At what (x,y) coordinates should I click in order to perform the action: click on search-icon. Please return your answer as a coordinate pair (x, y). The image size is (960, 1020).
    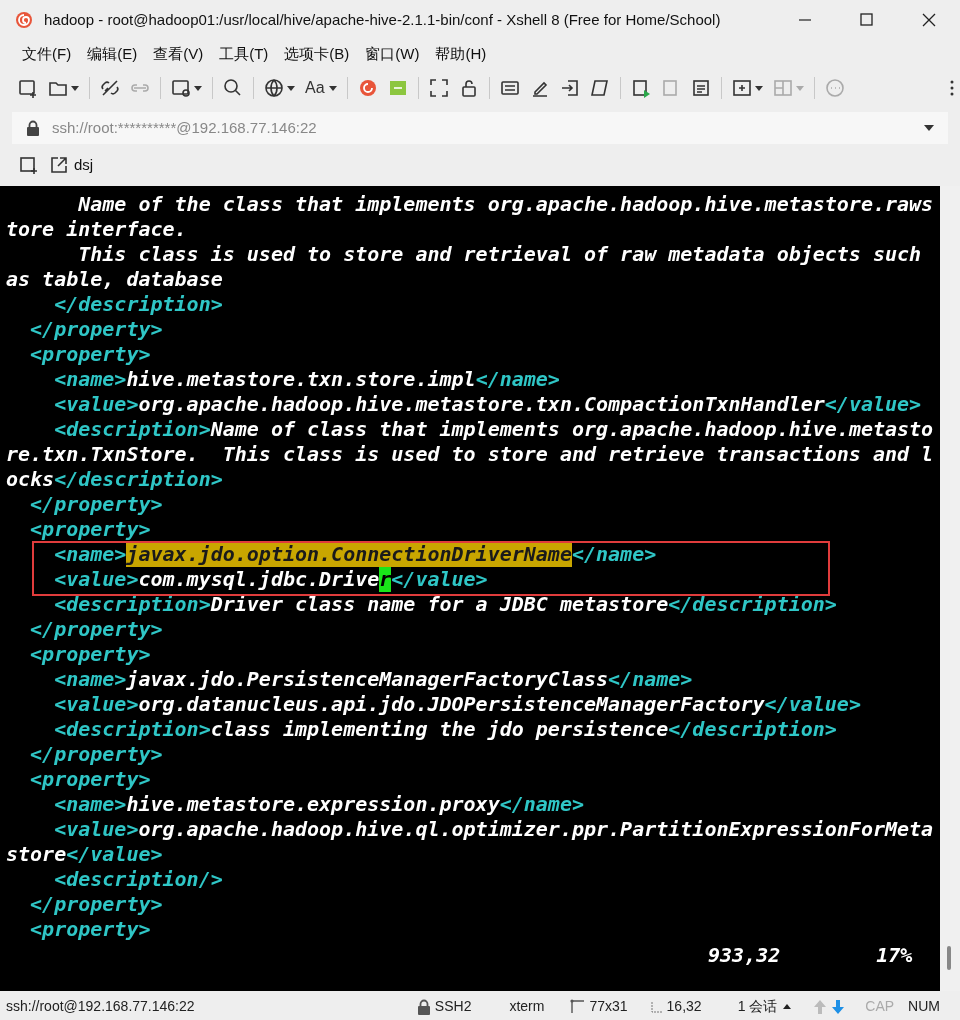
    Looking at the image, I should click on (233, 88).